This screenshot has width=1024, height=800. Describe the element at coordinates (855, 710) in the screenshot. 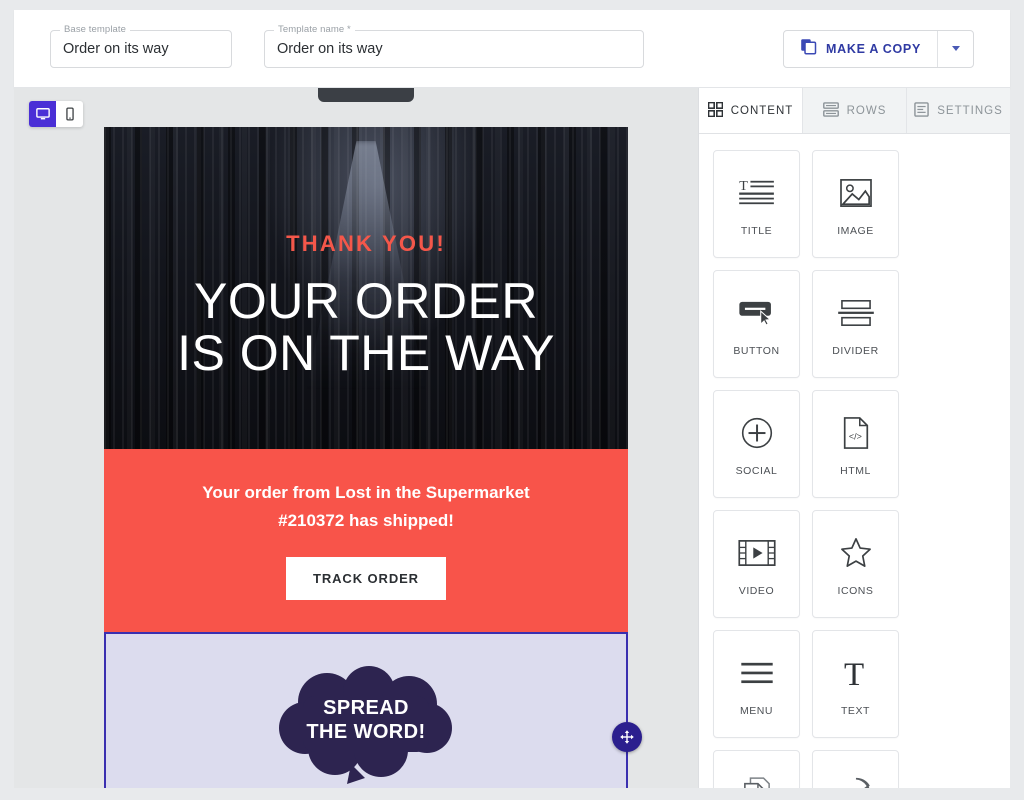

I see `content-tile-text-label: TEXT` at that location.